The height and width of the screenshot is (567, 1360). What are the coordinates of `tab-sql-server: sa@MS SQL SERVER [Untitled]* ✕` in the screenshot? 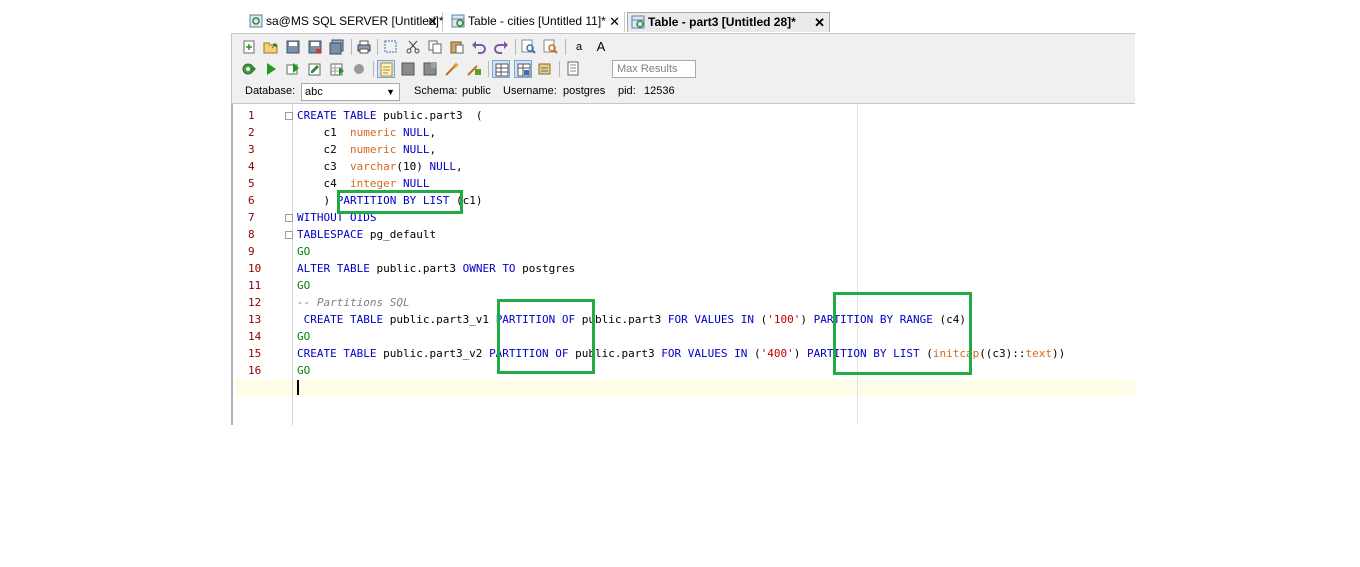 It's located at (345, 22).